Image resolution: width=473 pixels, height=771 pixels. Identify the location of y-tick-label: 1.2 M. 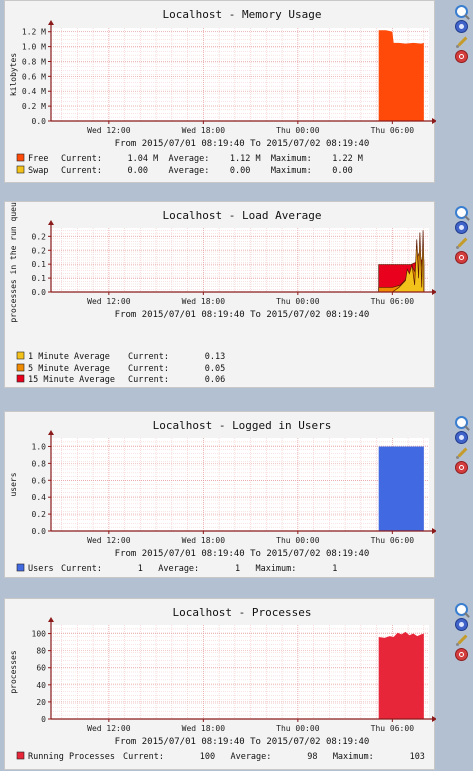
(34, 32).